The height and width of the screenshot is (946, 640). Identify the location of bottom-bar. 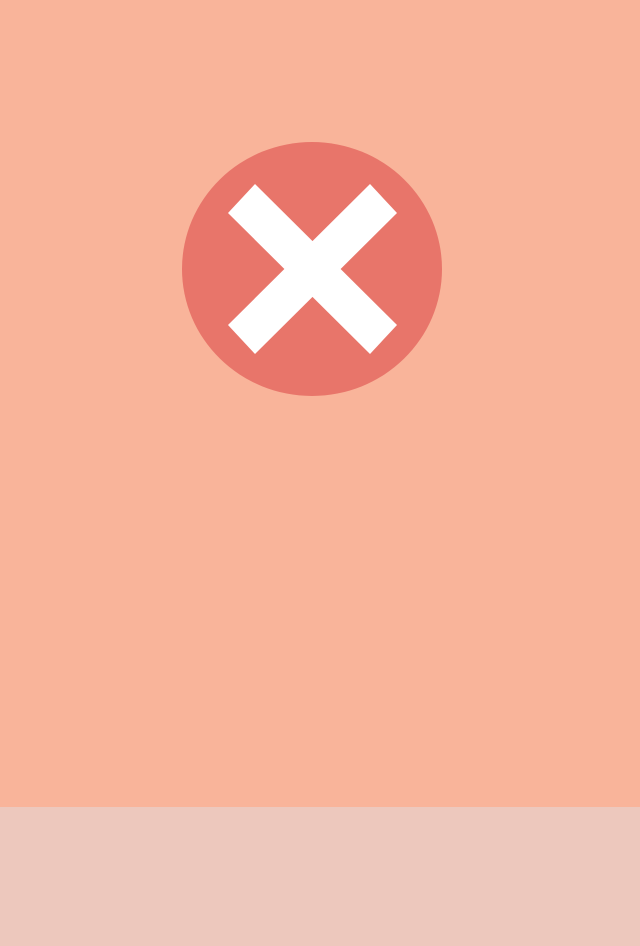
(320, 876).